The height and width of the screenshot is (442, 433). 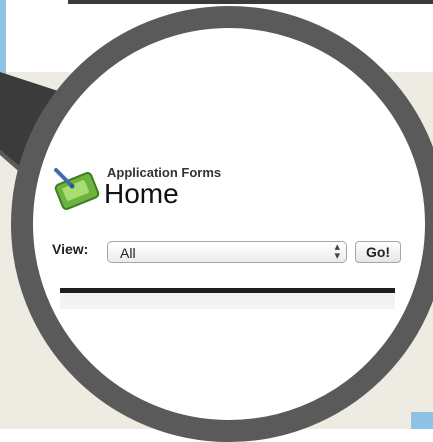 I want to click on updown-arrows-icon: ▴ ▾, so click(x=337, y=251).